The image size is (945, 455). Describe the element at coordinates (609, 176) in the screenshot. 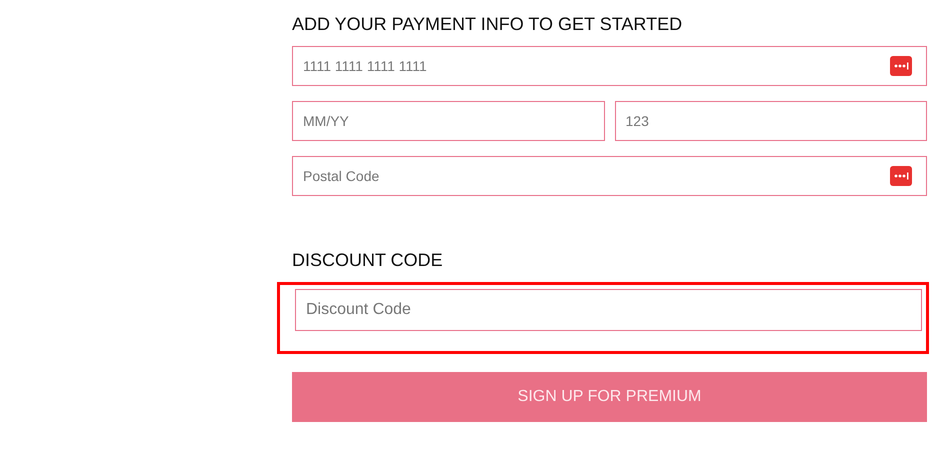

I see `input-field: Postal Code` at that location.